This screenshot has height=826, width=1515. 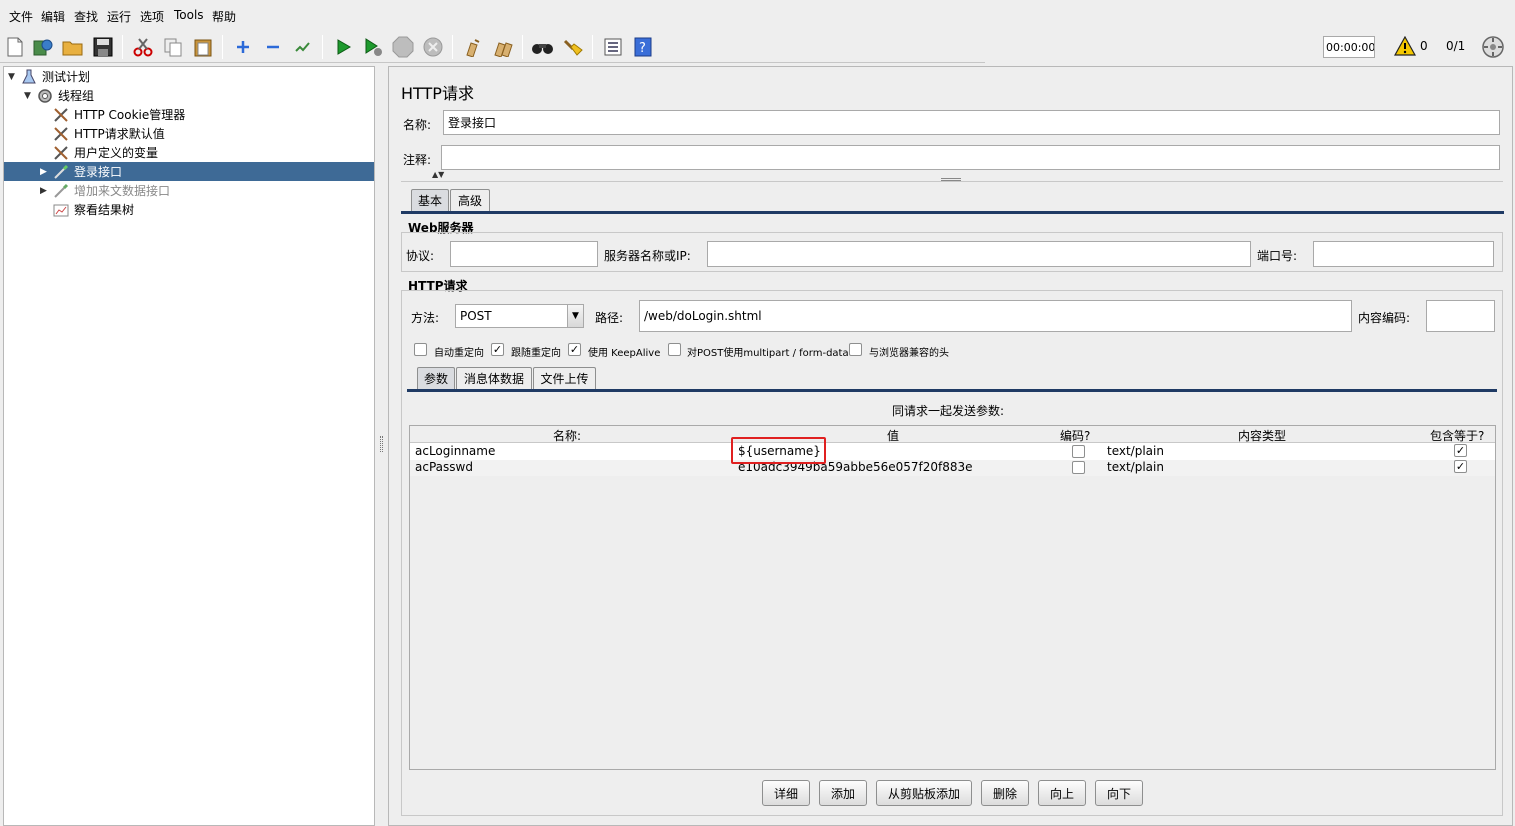 I want to click on warning-icon, so click(x=1405, y=47).